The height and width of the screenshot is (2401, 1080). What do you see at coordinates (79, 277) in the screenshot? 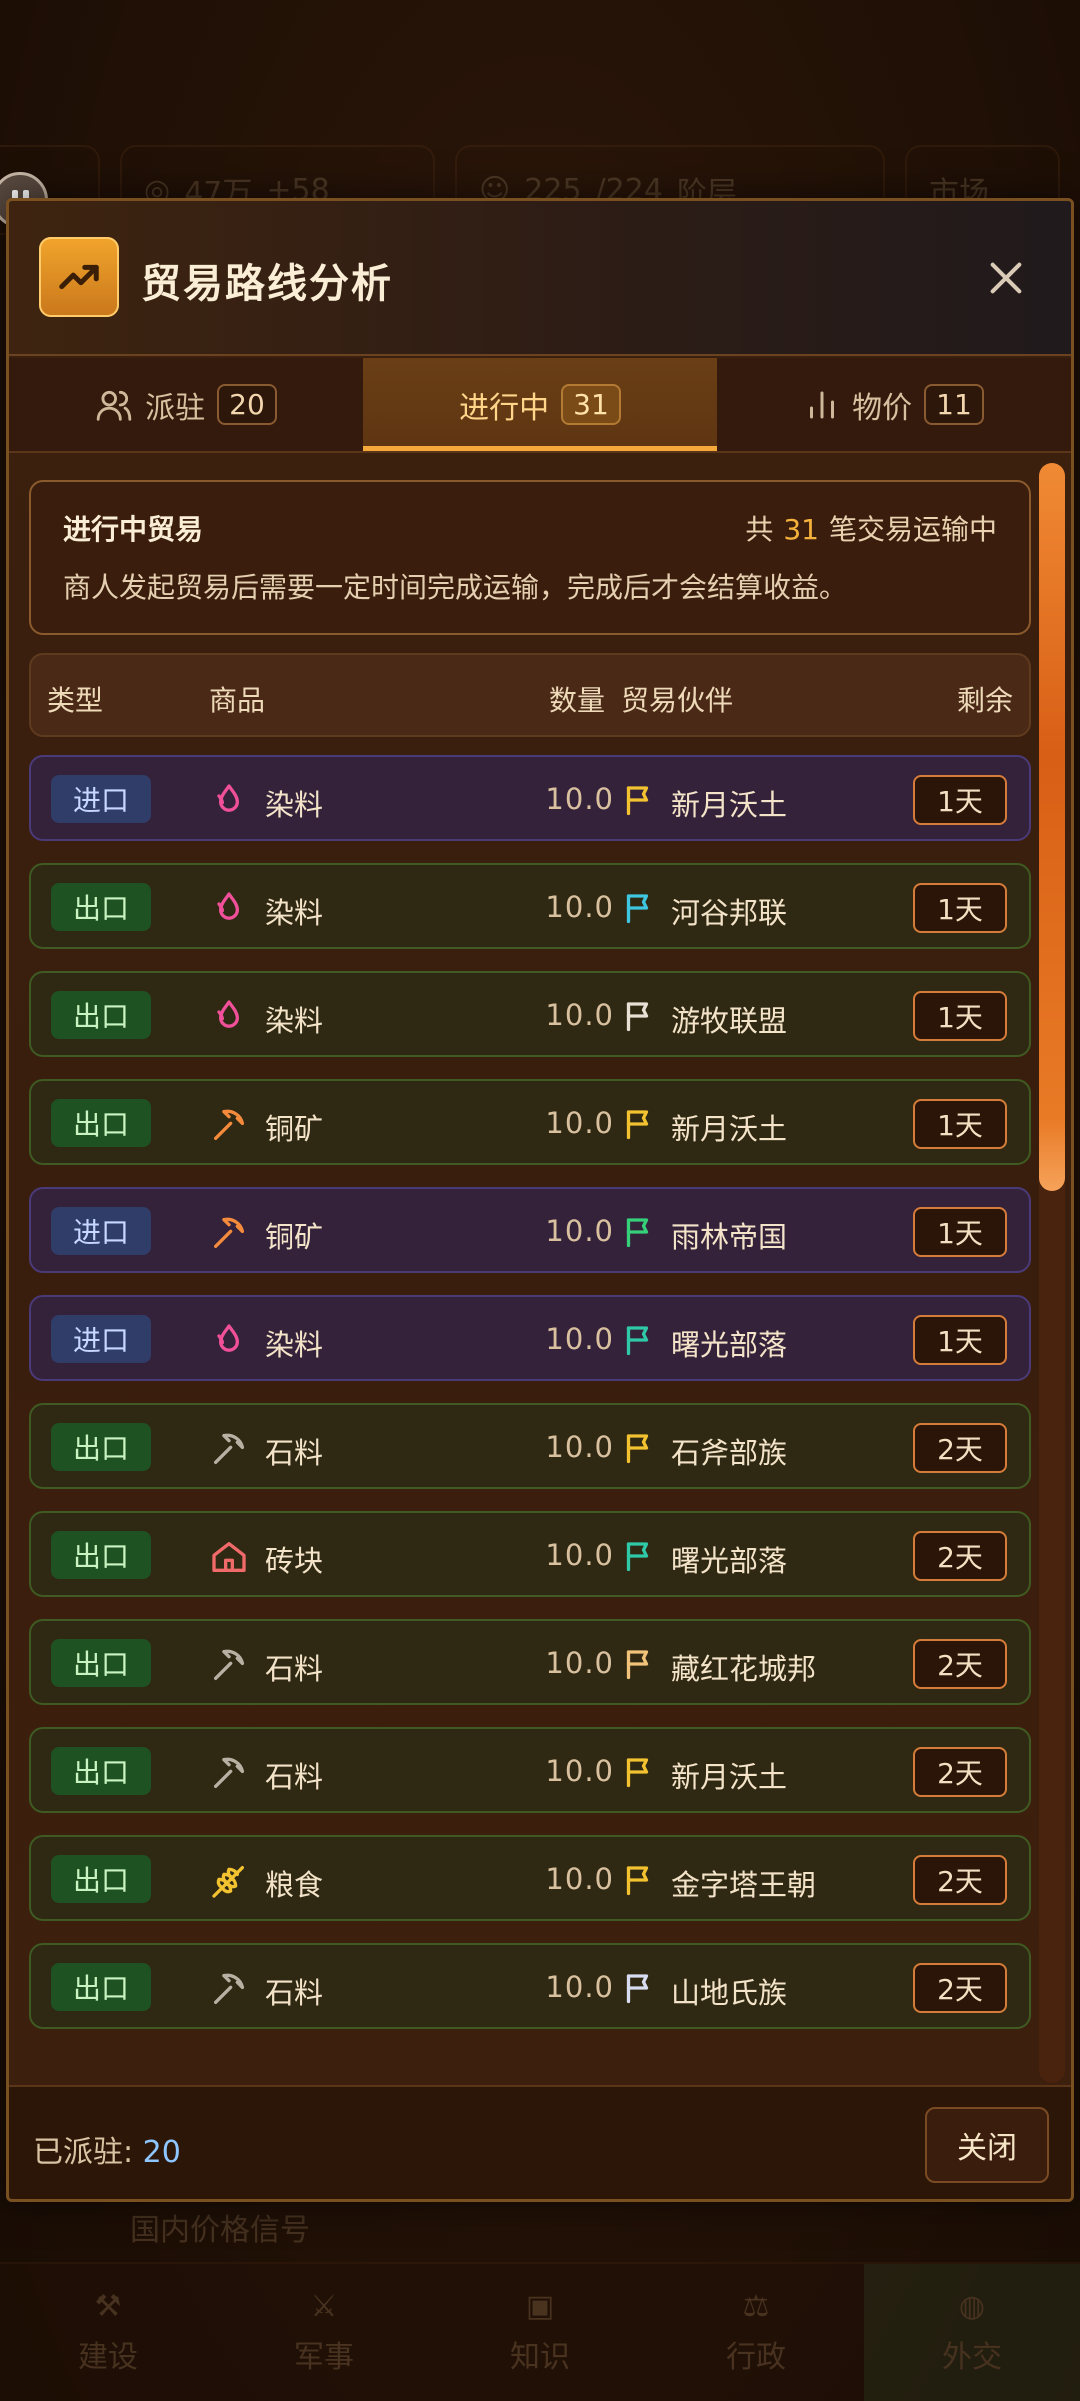
I see `trending-up-icon` at bounding box center [79, 277].